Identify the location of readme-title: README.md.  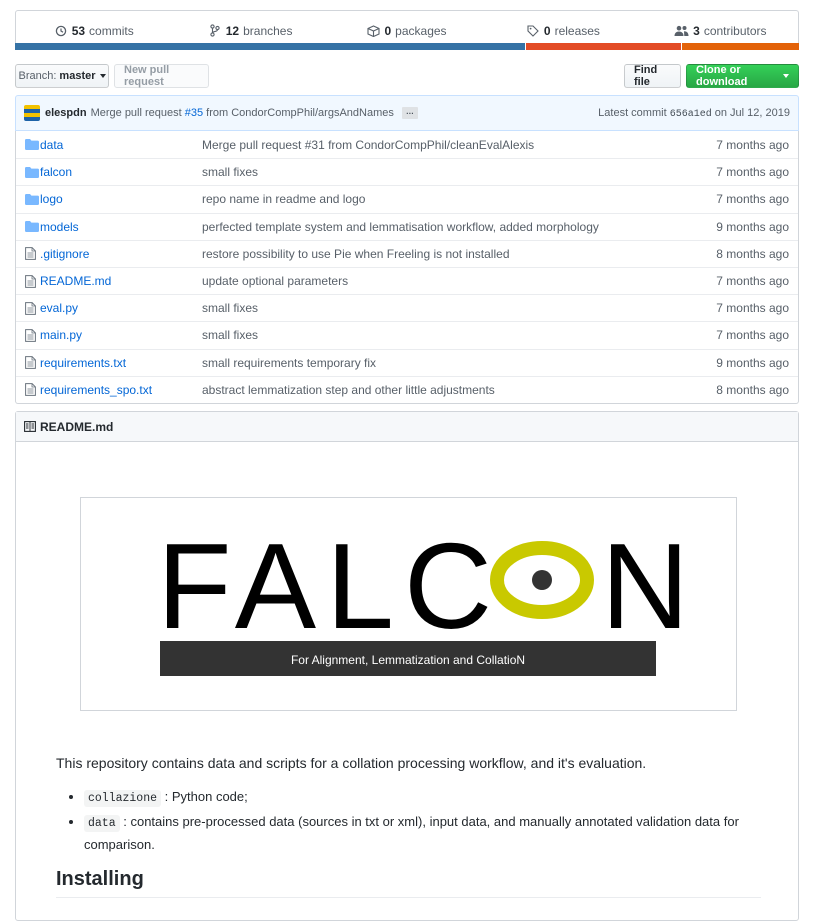
(77, 426).